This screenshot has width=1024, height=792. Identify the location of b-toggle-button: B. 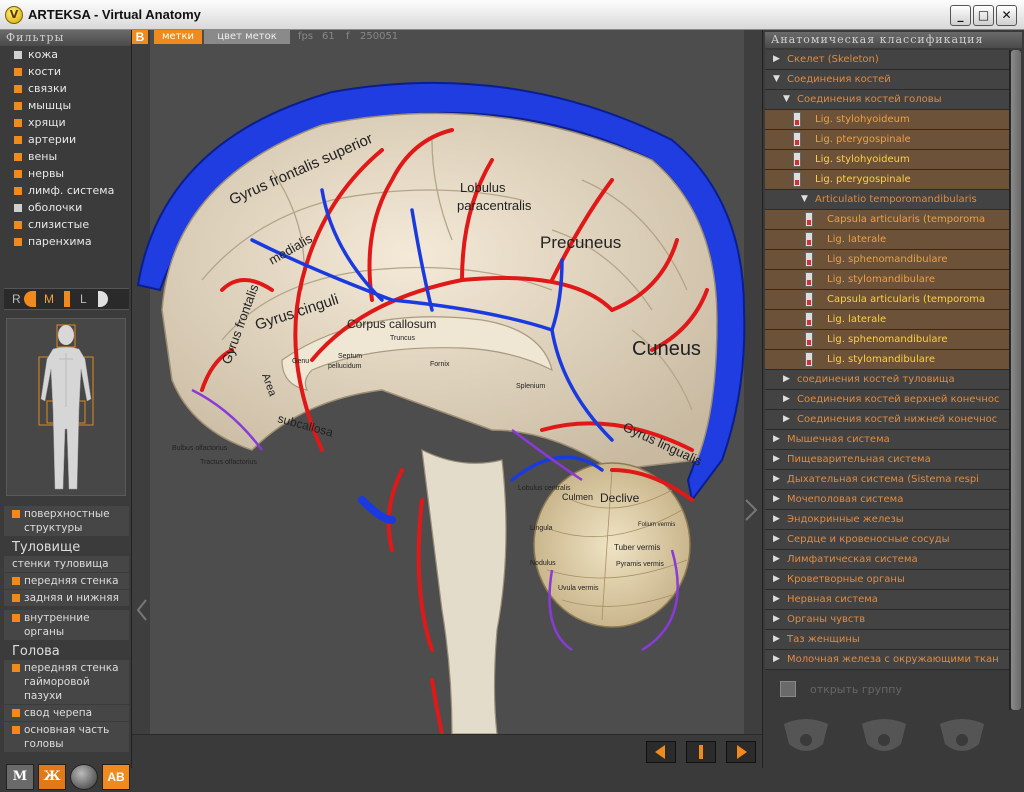
(140, 37).